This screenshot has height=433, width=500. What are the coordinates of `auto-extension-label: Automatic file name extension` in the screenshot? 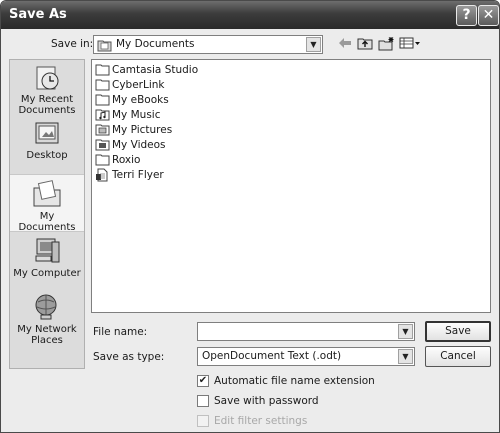 It's located at (294, 381).